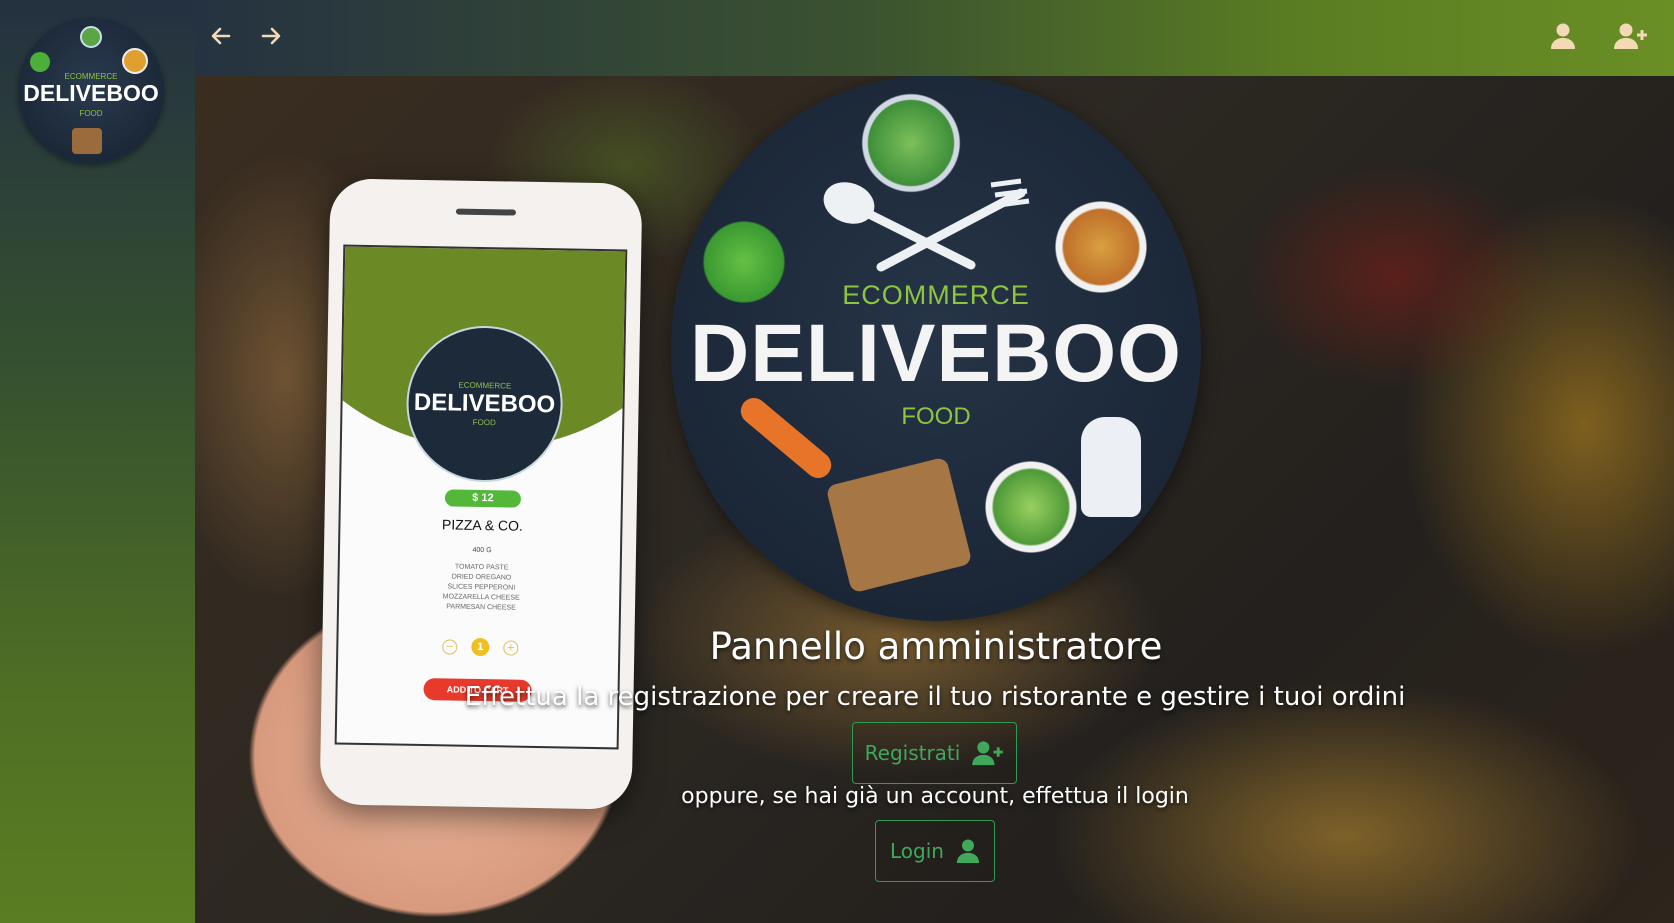 The width and height of the screenshot is (1674, 923). Describe the element at coordinates (917, 851) in the screenshot. I see `login-button-label: Login` at that location.